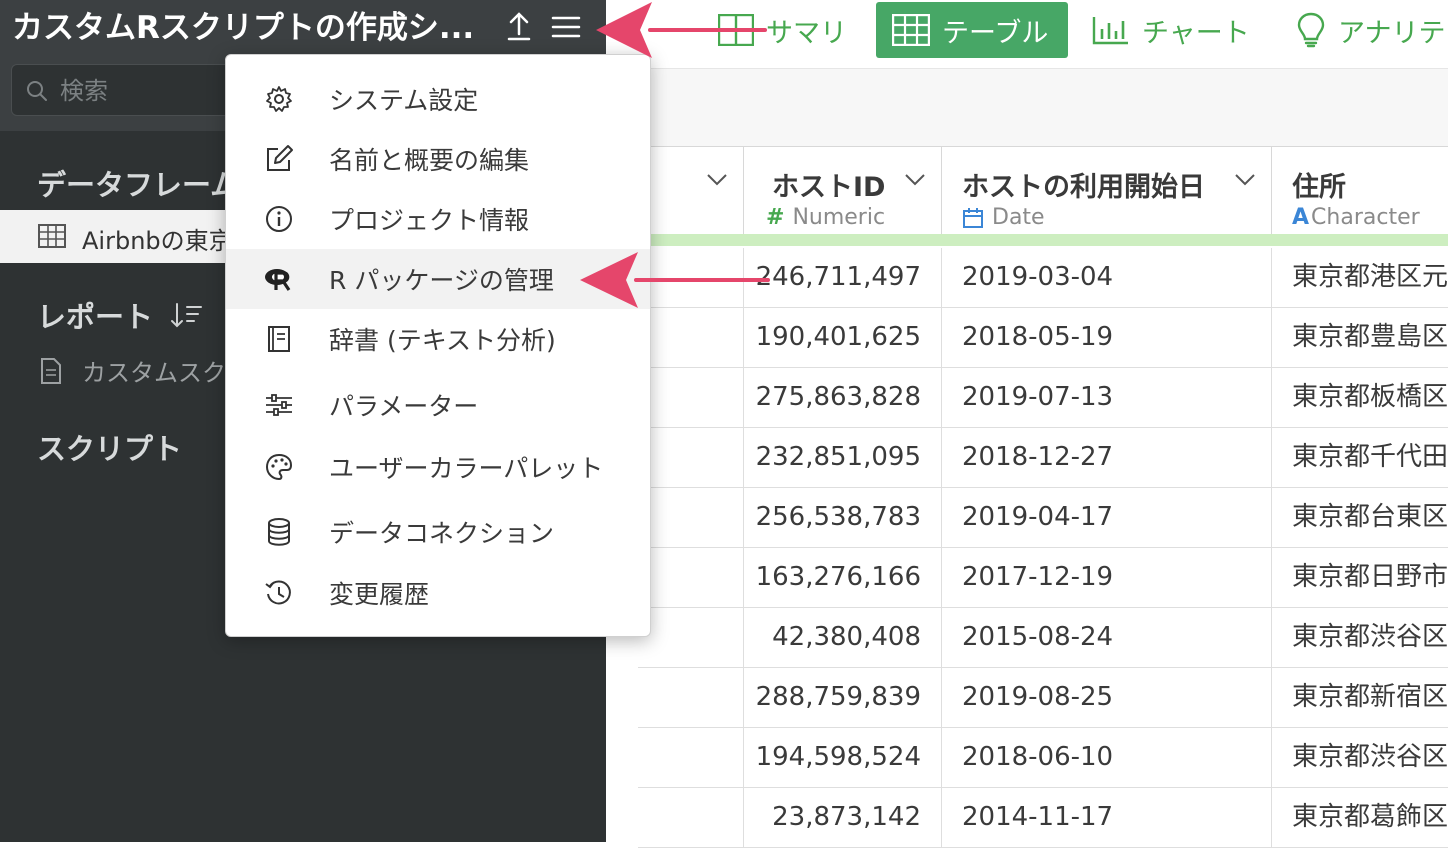 Image resolution: width=1448 pixels, height=848 pixels. I want to click on table-cell-host-id: 232,851,095, so click(843, 458).